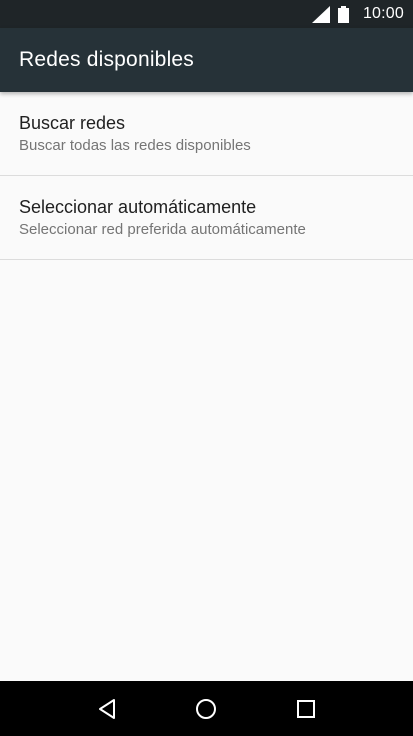  Describe the element at coordinates (343, 14) in the screenshot. I see `battery-icon` at that location.